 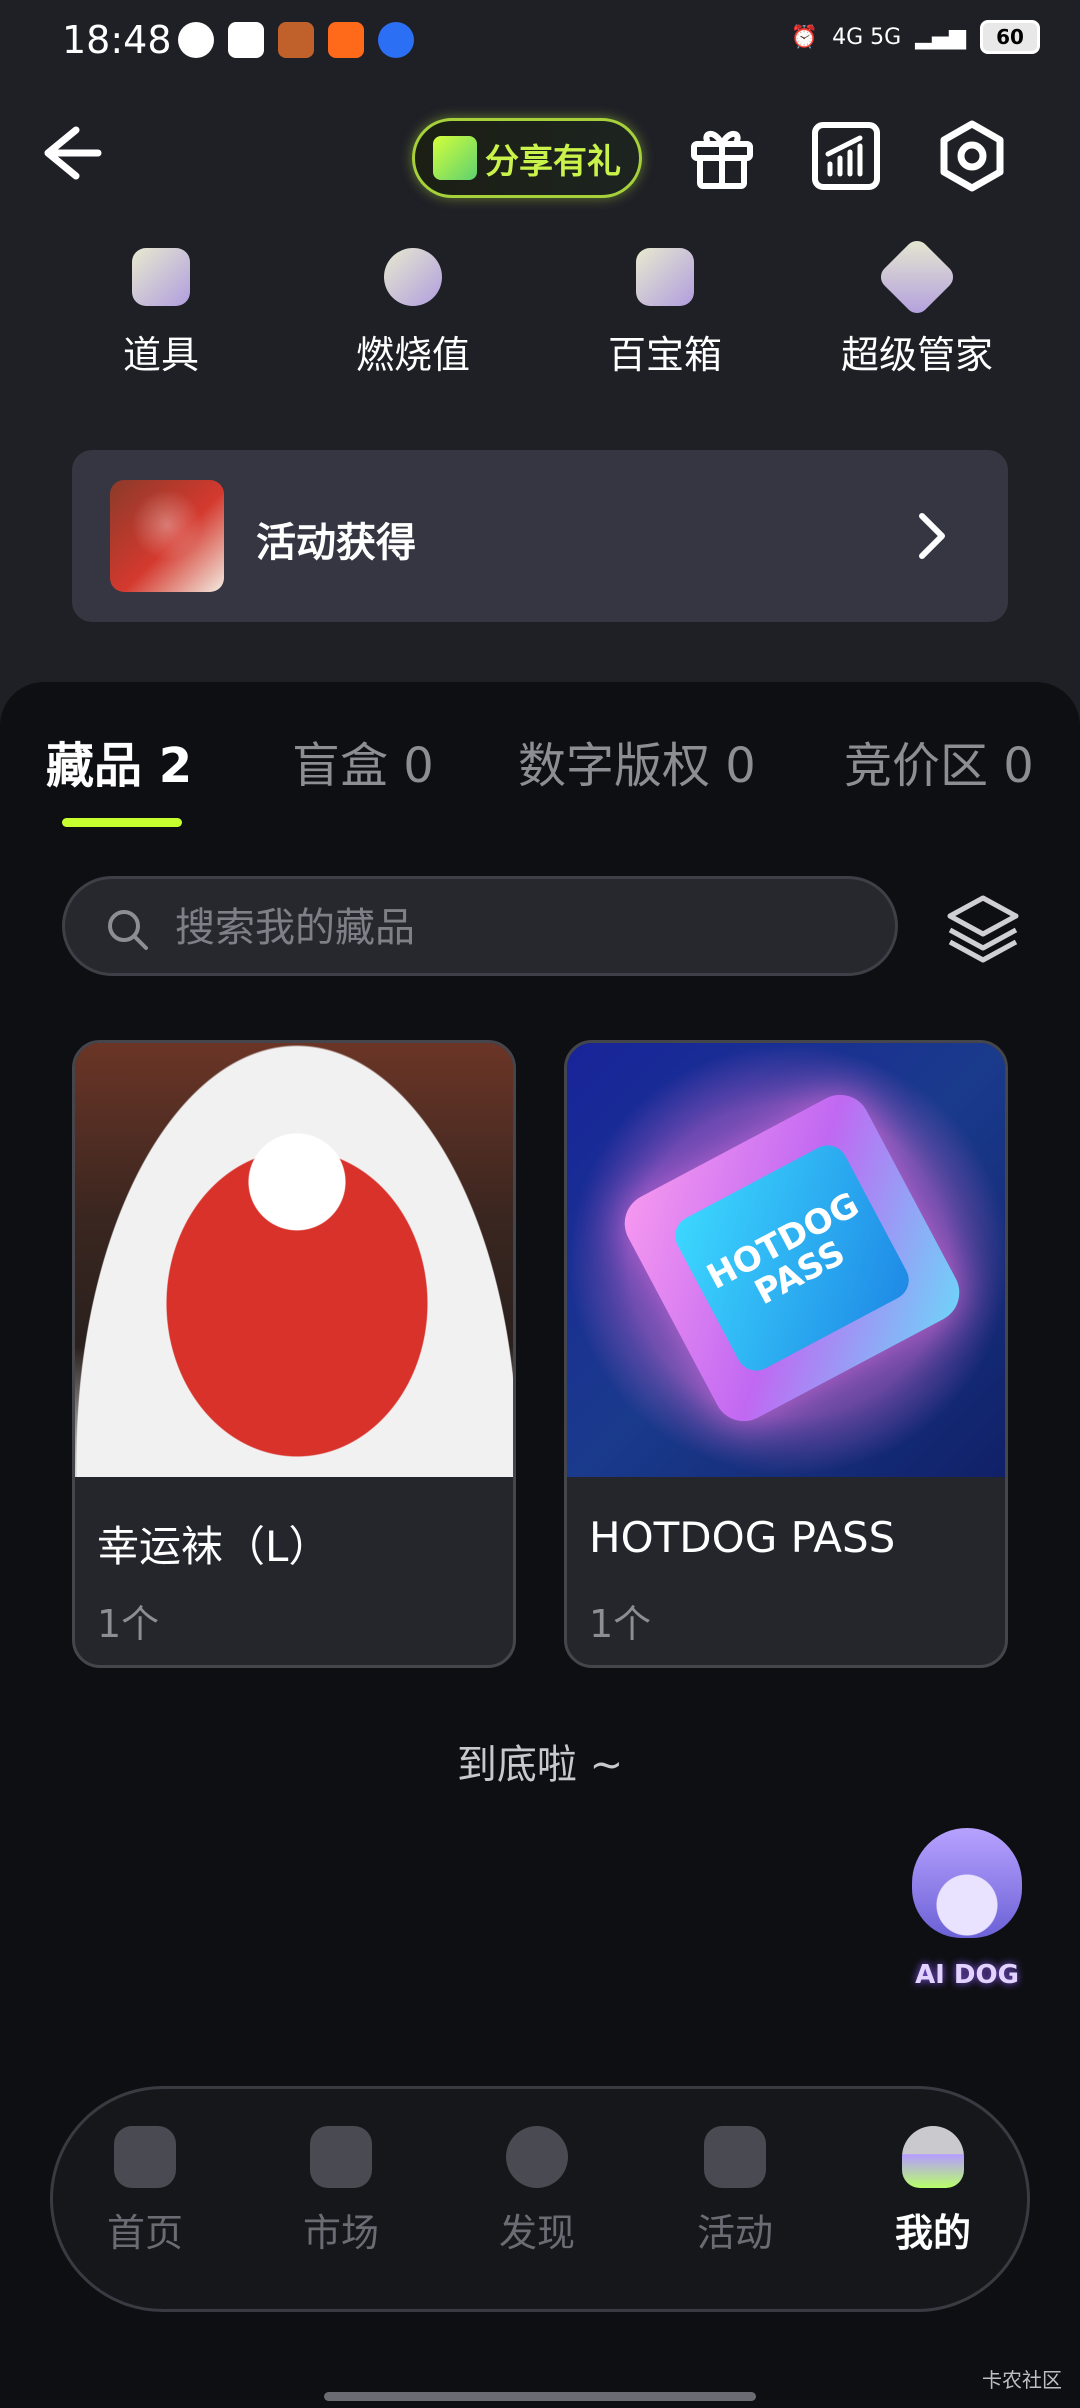 I want to click on activity-cards-icon, so click(x=735, y=2157).